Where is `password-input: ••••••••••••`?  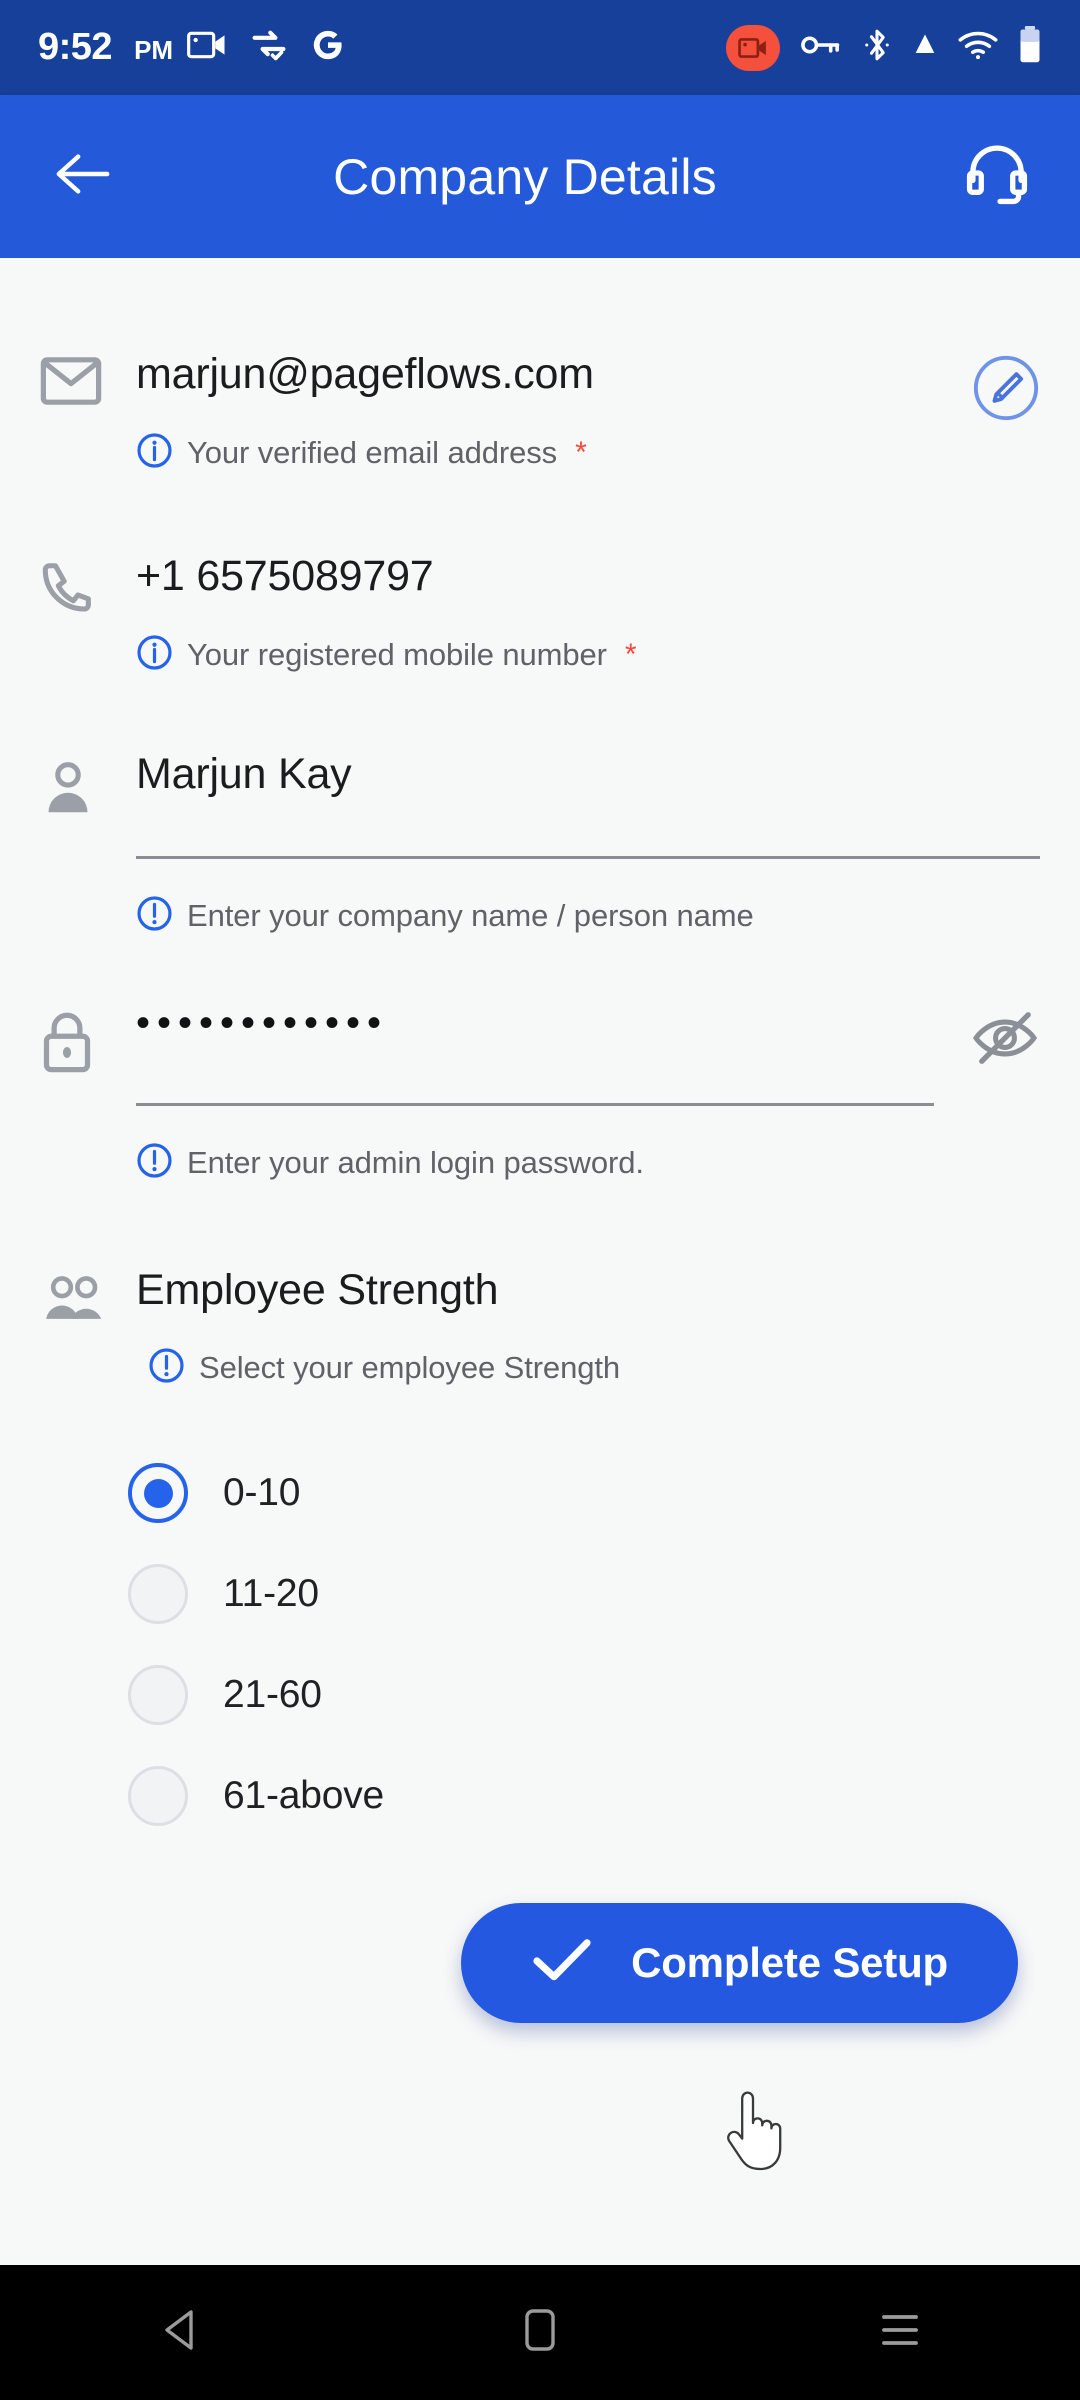
password-input: •••••••••••• is located at coordinates (535, 1023).